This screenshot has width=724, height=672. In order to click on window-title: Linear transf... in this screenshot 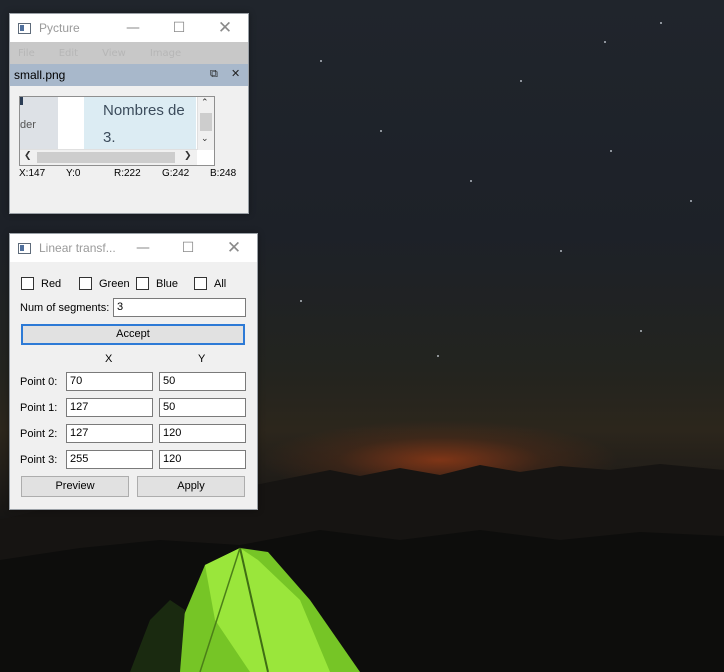, I will do `click(77, 248)`.